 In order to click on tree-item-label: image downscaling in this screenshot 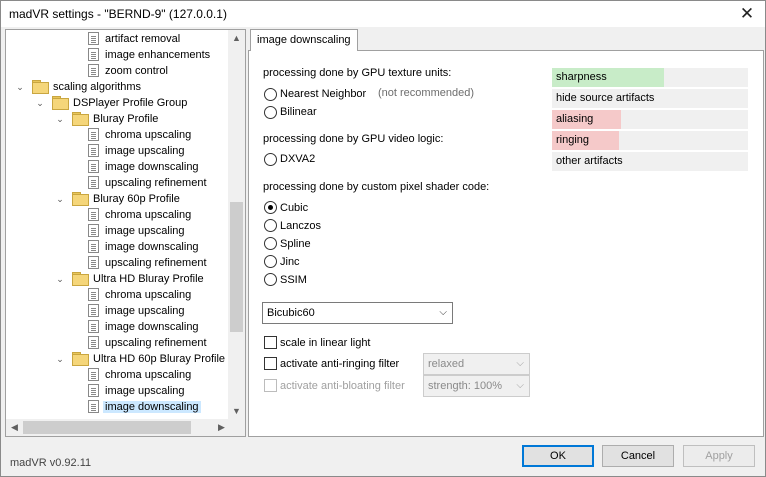, I will do `click(152, 247)`.